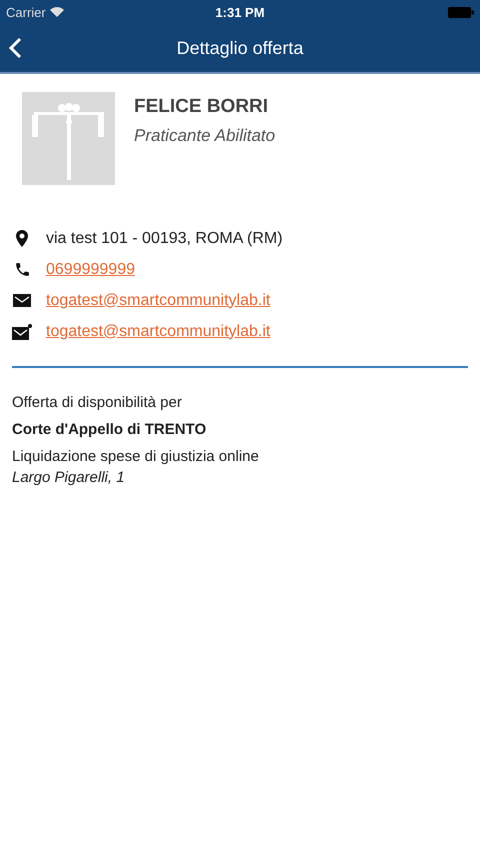 The image size is (480, 850). Describe the element at coordinates (22, 238) in the screenshot. I see `map-pin-icon` at that location.